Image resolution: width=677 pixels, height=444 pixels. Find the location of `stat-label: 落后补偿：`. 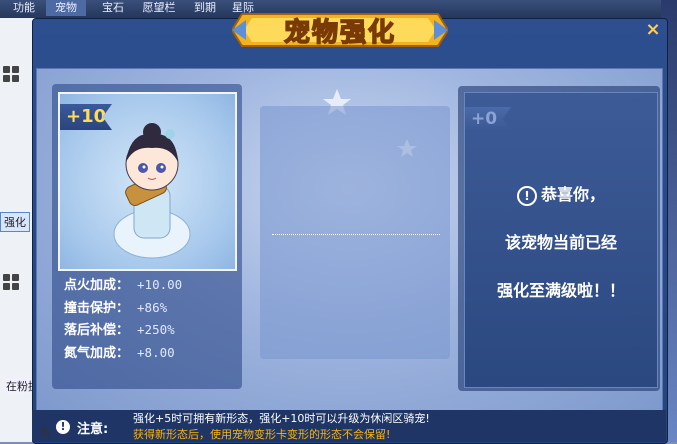

stat-label: 落后补偿： is located at coordinates (97, 330).